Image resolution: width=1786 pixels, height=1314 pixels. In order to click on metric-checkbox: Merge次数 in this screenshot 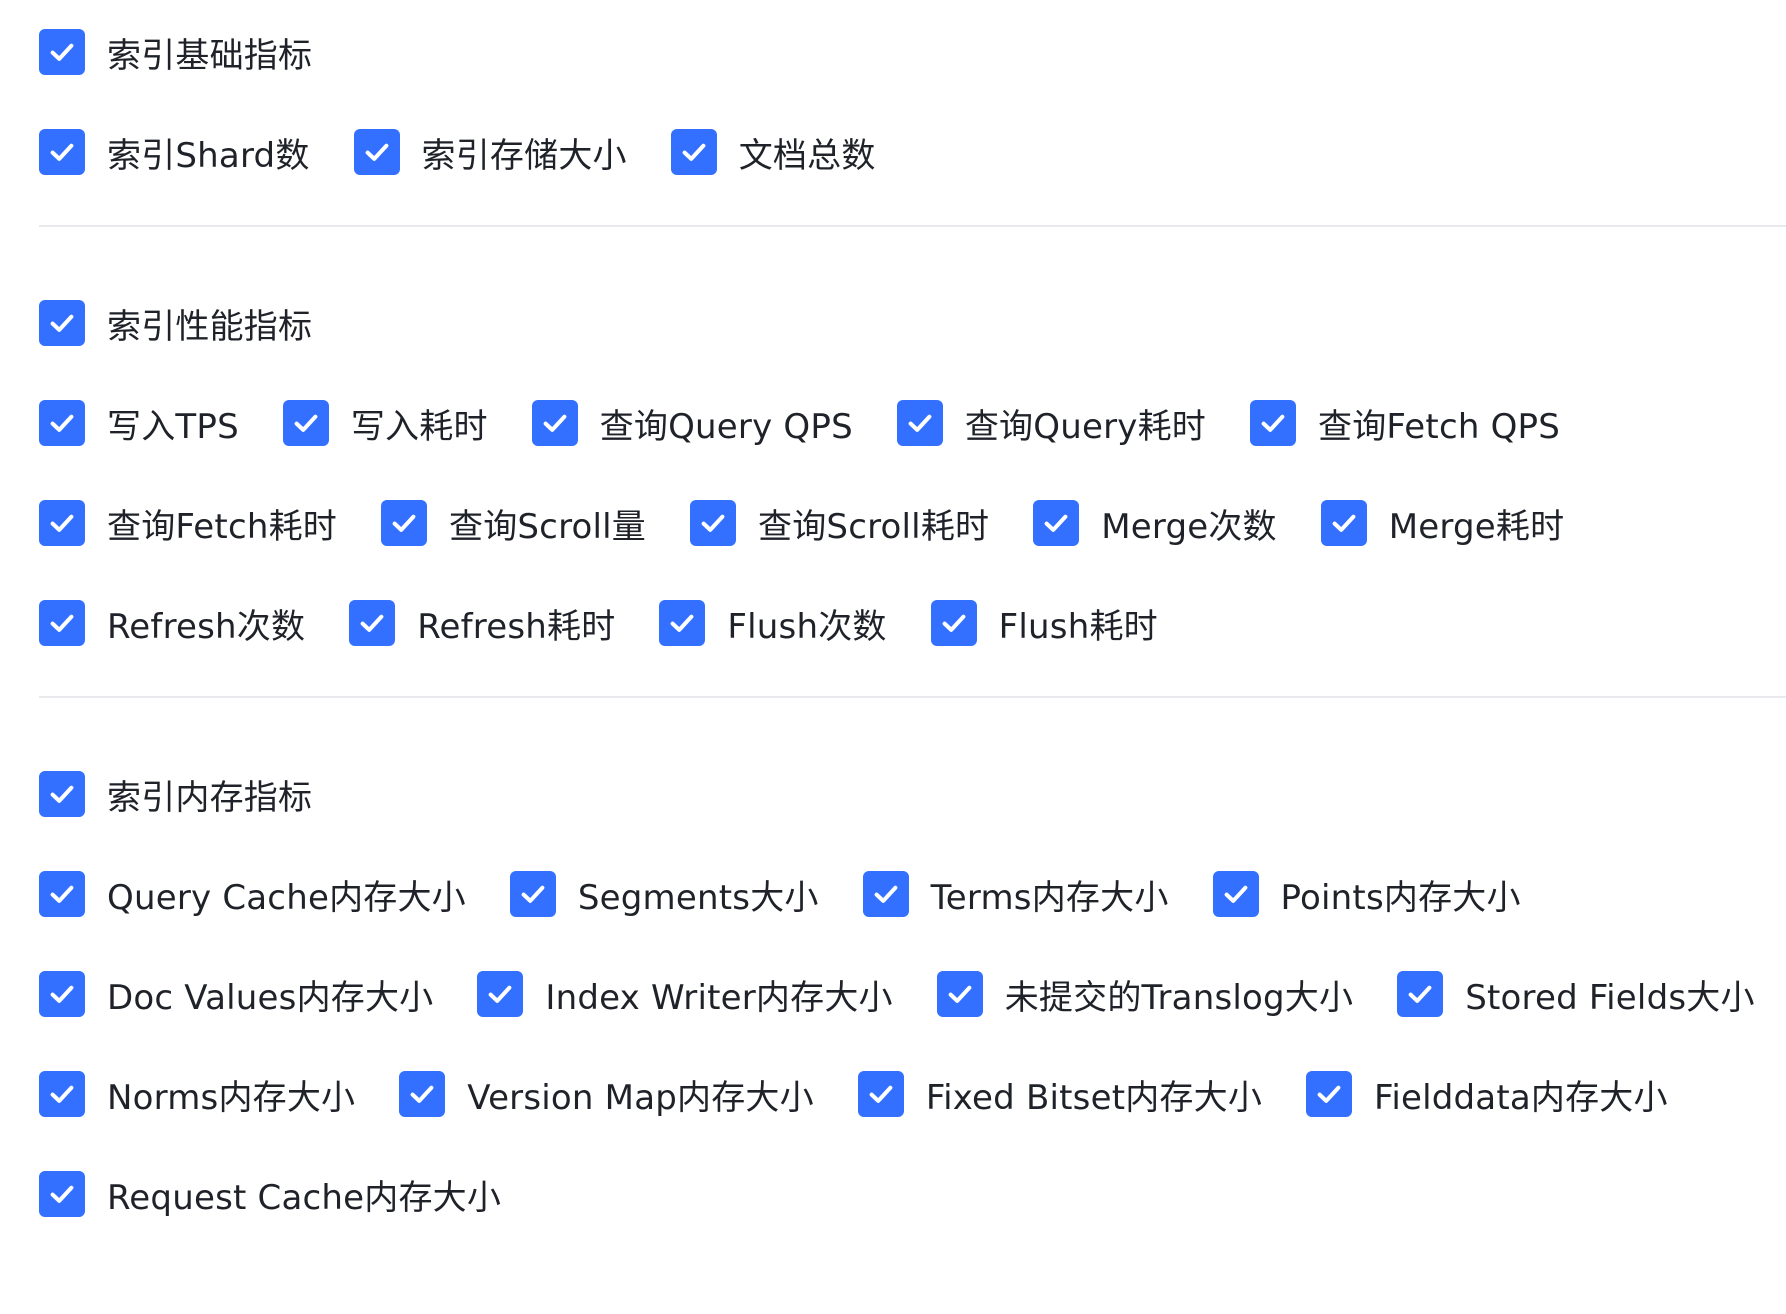, I will do `click(1155, 523)`.